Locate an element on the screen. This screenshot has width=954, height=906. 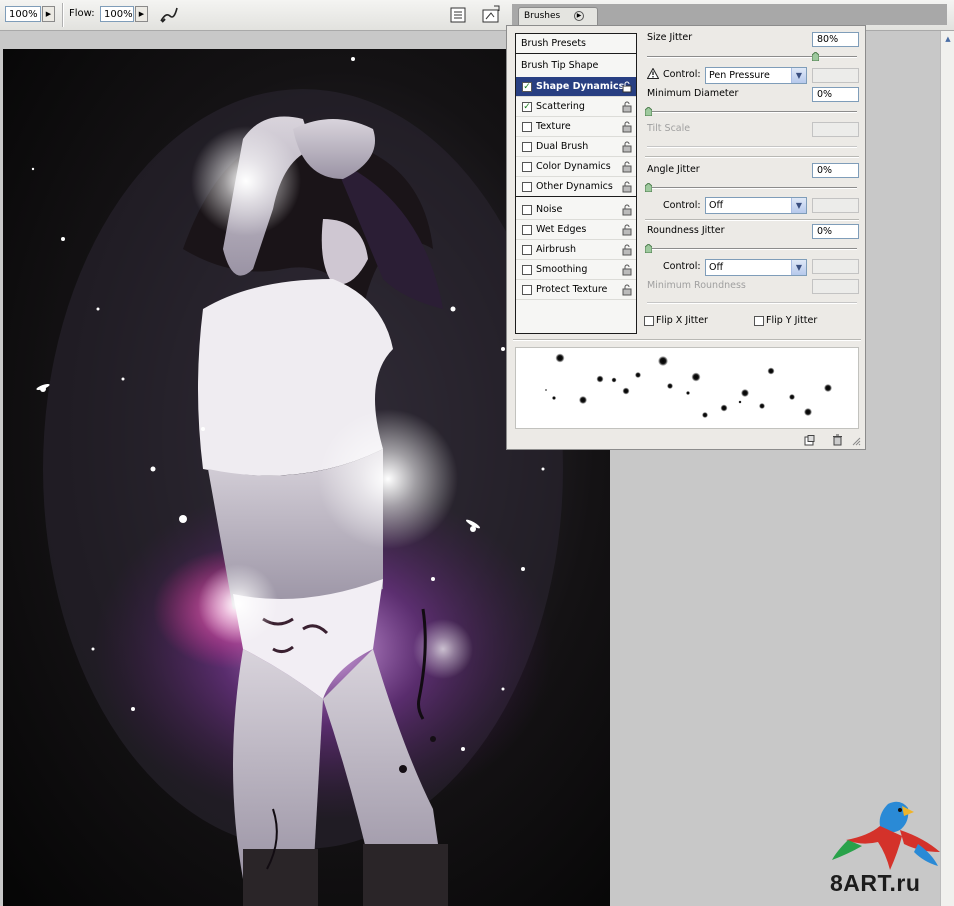
roundness-control-select: Off ▼ is located at coordinates (756, 267).